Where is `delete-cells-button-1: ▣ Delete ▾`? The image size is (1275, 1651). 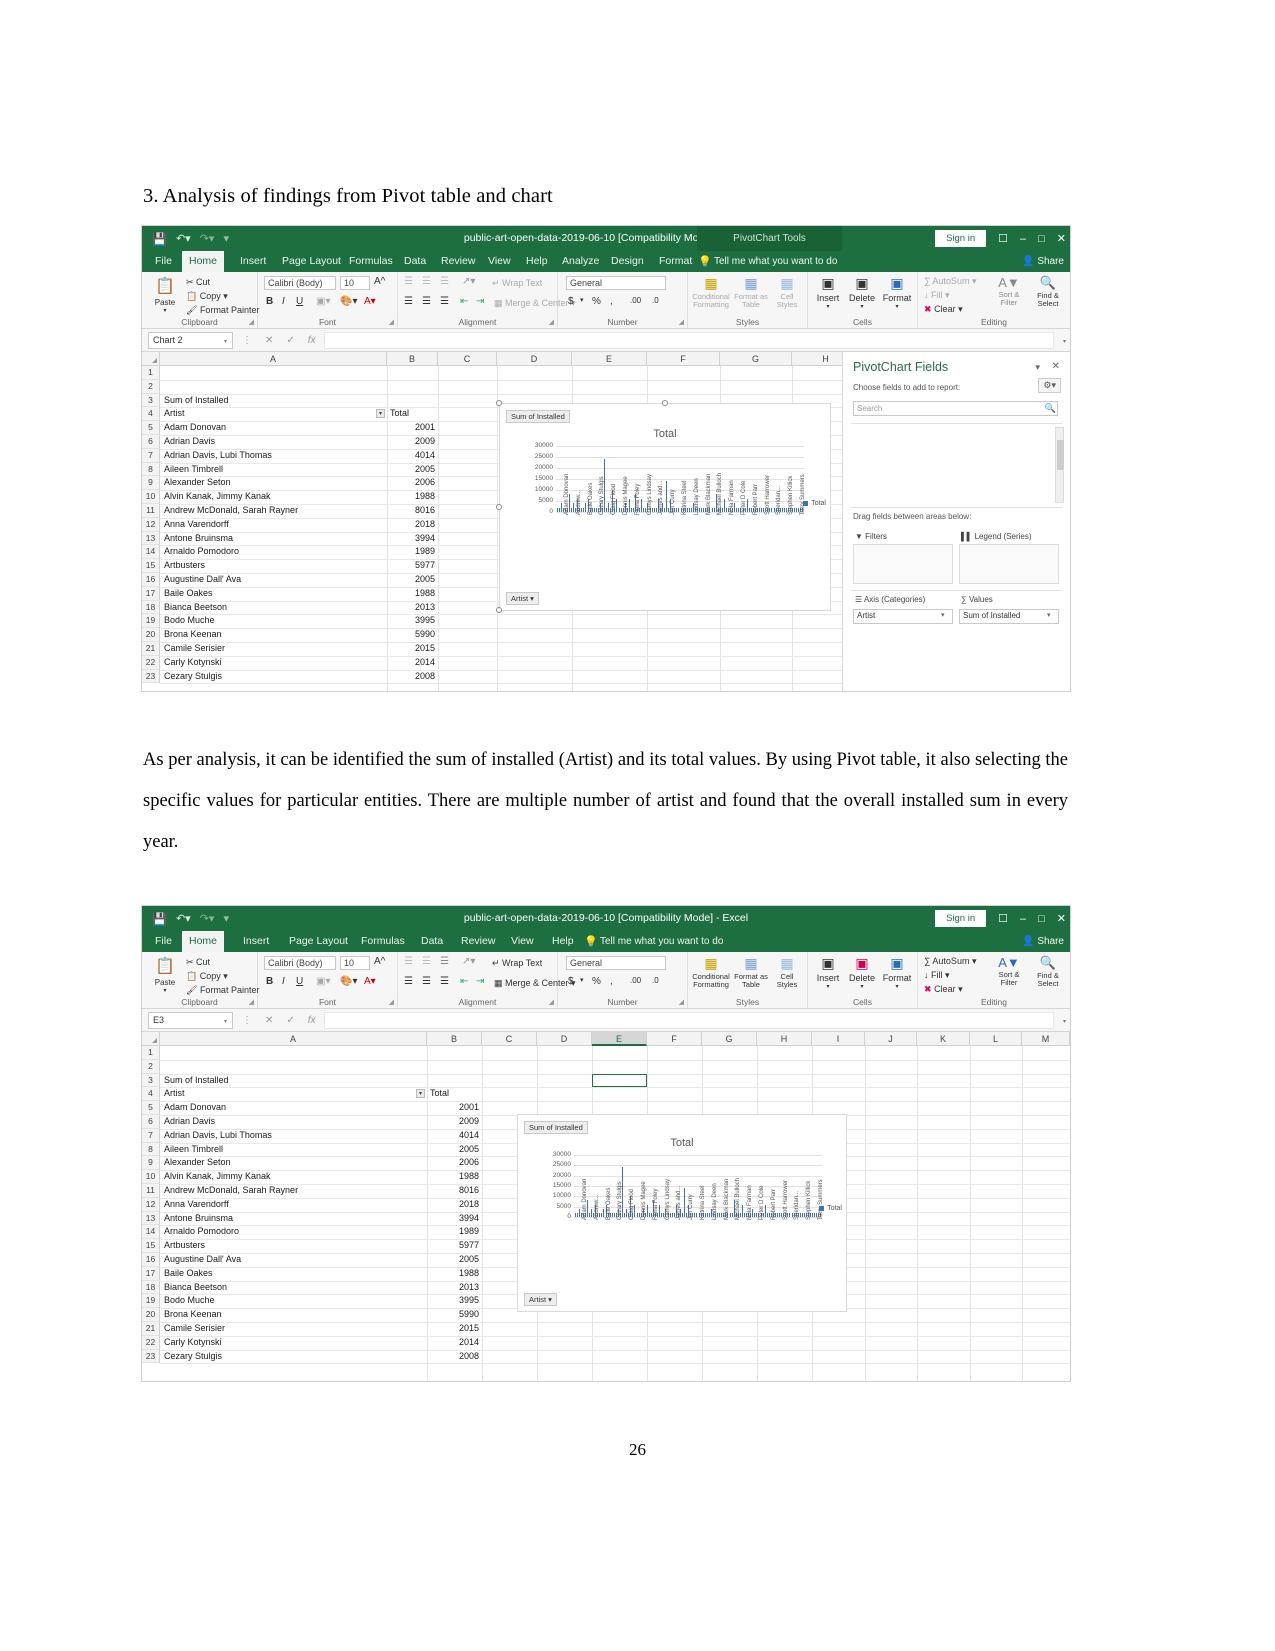 delete-cells-button-1: ▣ Delete ▾ is located at coordinates (862, 292).